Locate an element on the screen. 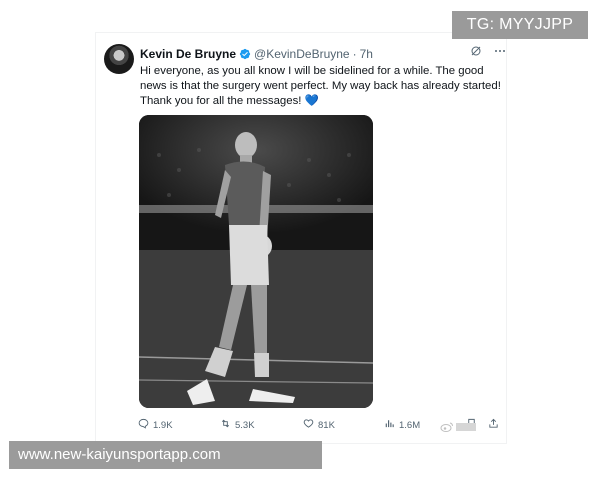  repost-button: 5.3K is located at coordinates (237, 425).